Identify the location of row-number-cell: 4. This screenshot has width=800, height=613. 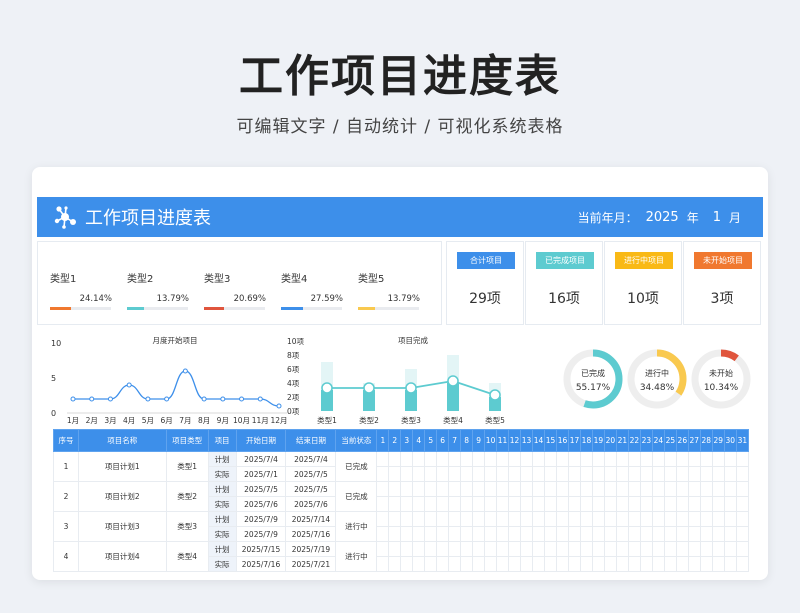
(66, 556).